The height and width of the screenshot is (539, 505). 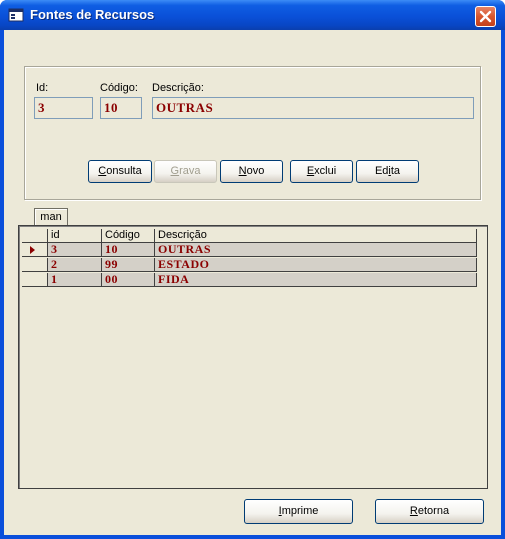 What do you see at coordinates (429, 511) in the screenshot?
I see `retorna-button: Retorna` at bounding box center [429, 511].